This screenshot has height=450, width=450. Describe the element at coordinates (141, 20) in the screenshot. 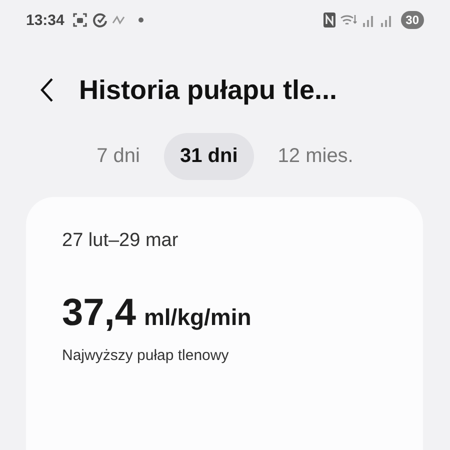

I see `dot-icon` at that location.